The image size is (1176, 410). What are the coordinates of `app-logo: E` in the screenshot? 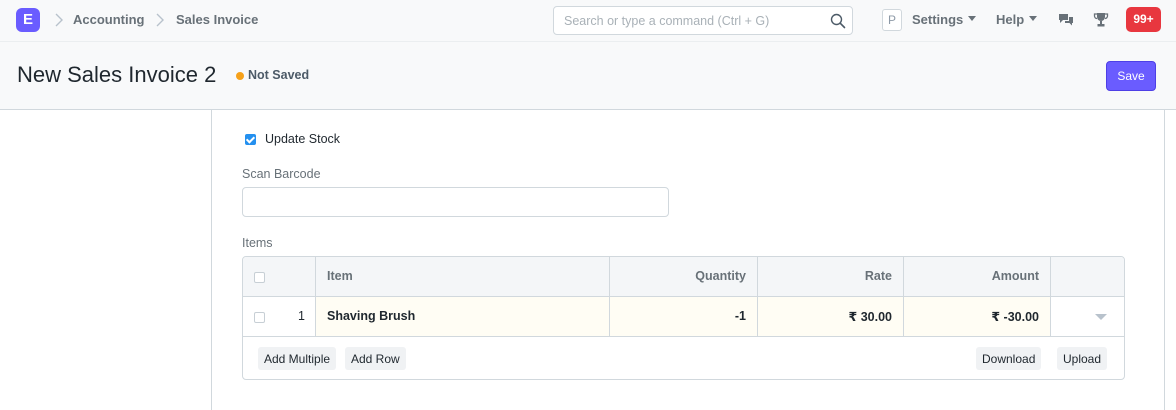 It's located at (28, 20).